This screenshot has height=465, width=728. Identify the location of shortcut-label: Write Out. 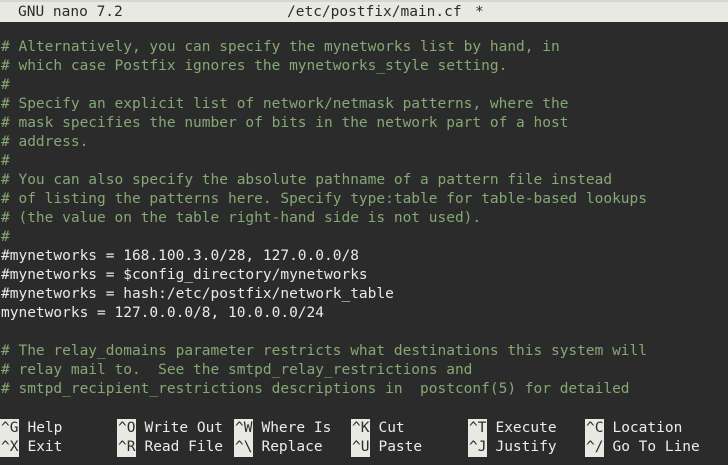
(184, 428).